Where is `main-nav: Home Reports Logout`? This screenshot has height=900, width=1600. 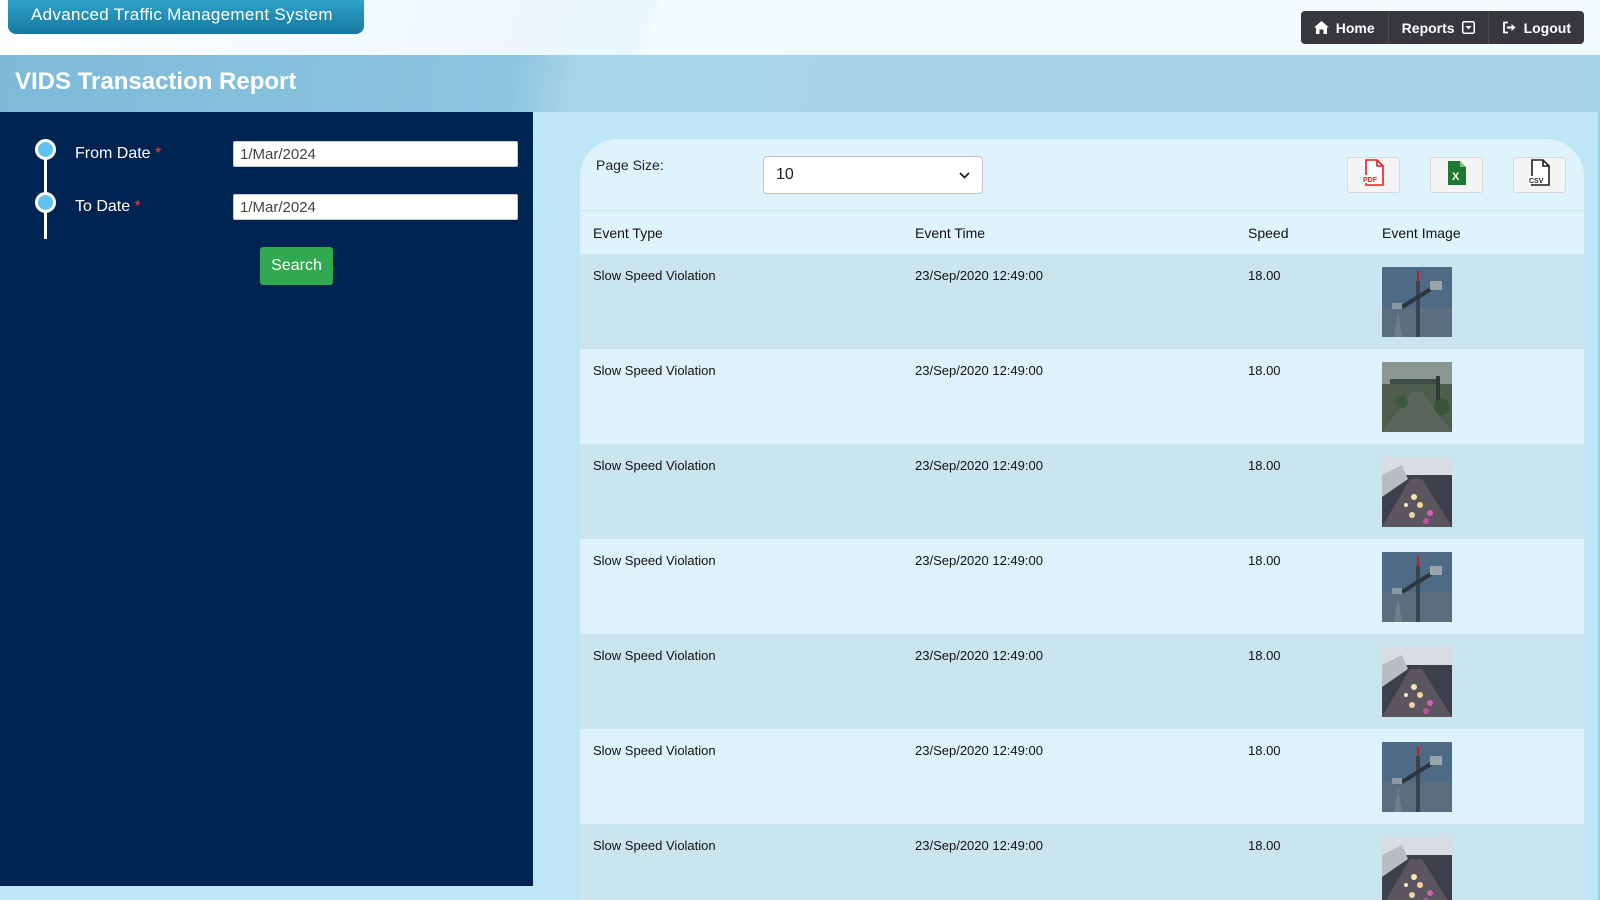
main-nav: Home Reports Logout is located at coordinates (1442, 27).